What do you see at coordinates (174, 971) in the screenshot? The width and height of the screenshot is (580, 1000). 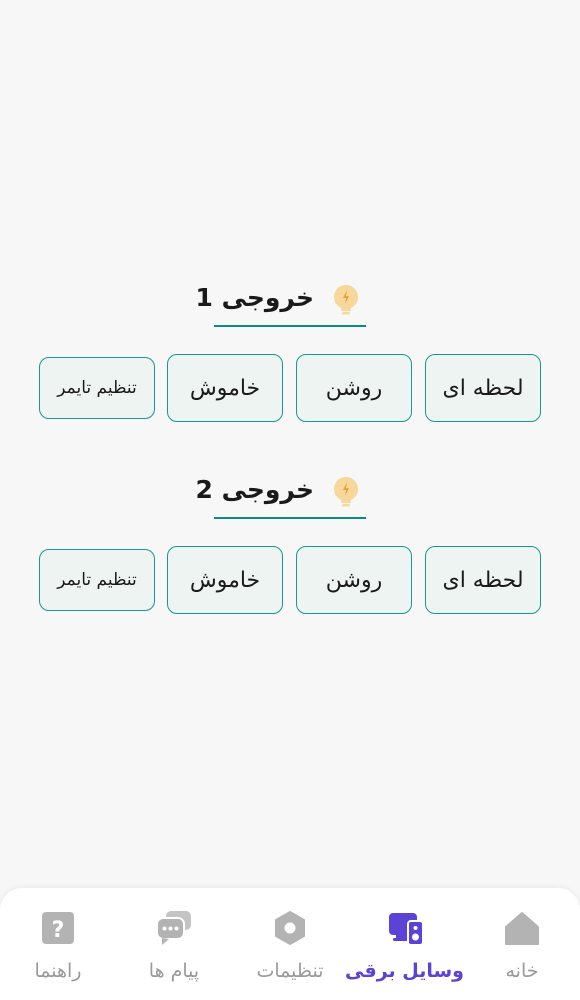 I see `nav-label-messages: پیام ها` at bounding box center [174, 971].